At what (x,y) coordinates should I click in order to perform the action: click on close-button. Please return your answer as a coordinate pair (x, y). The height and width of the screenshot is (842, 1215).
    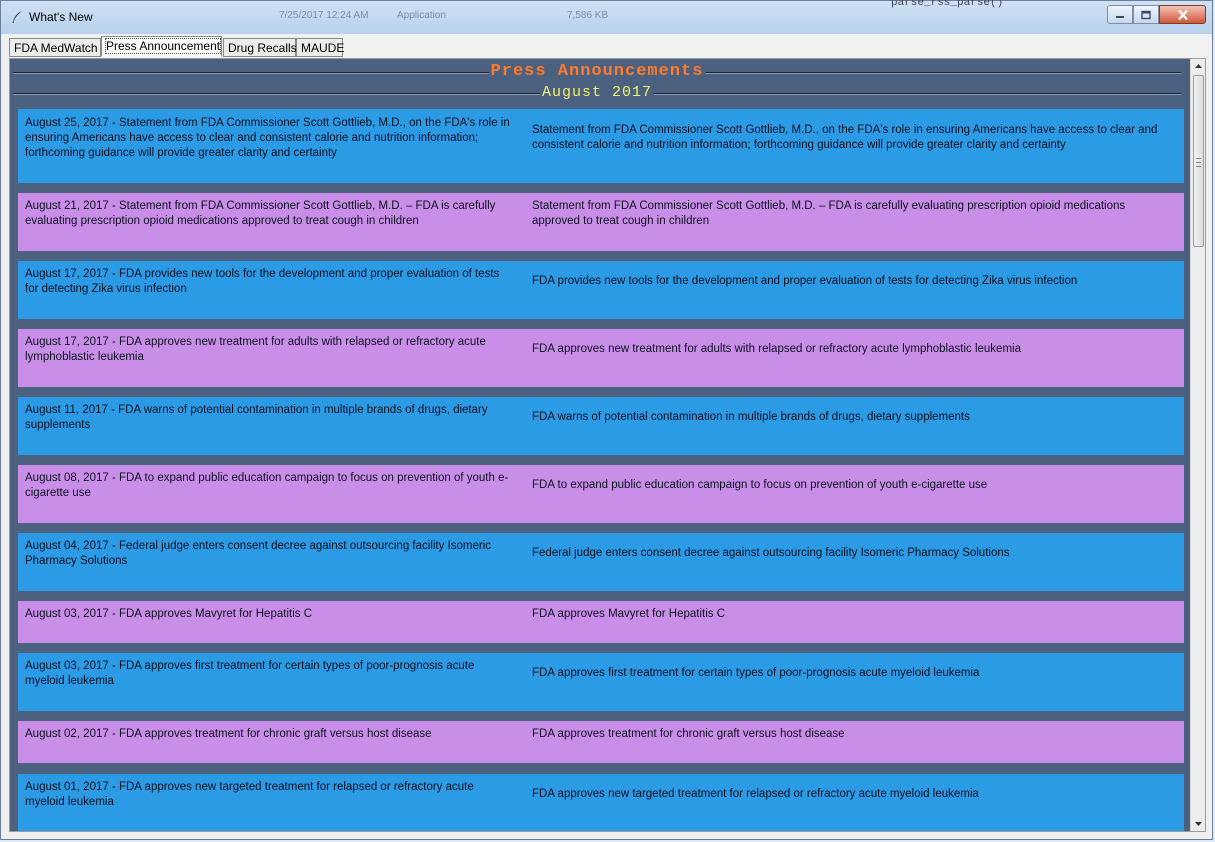
    Looking at the image, I should click on (1182, 14).